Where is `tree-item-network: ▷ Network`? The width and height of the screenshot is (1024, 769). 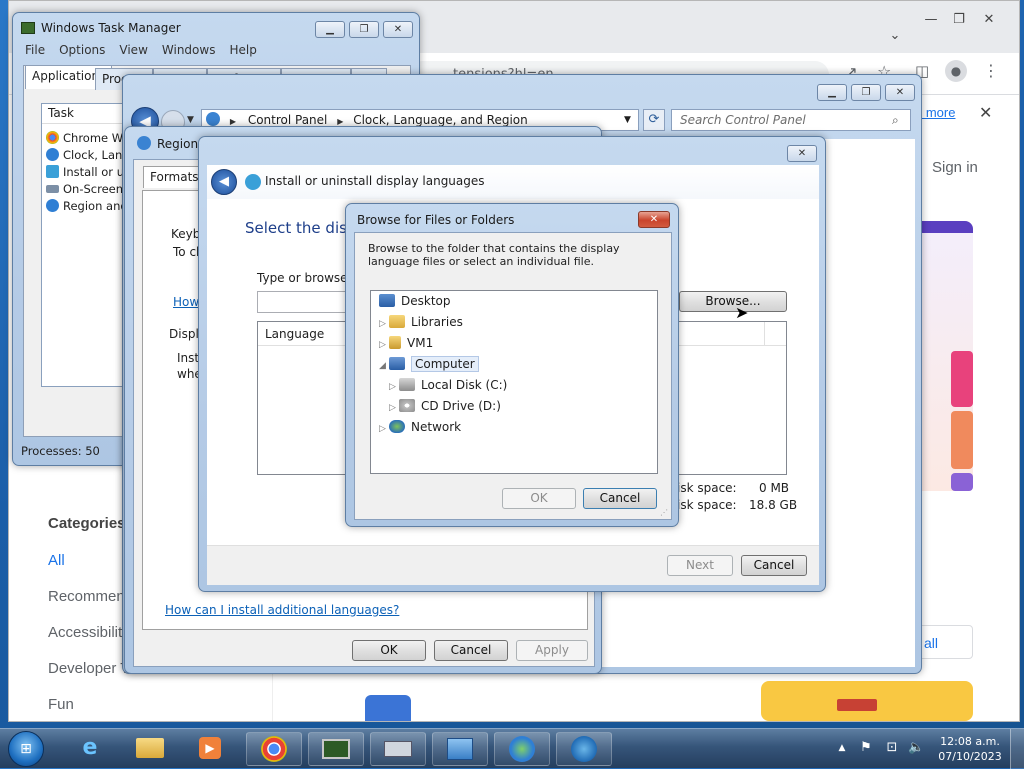
tree-item-network: ▷ Network is located at coordinates (420, 427).